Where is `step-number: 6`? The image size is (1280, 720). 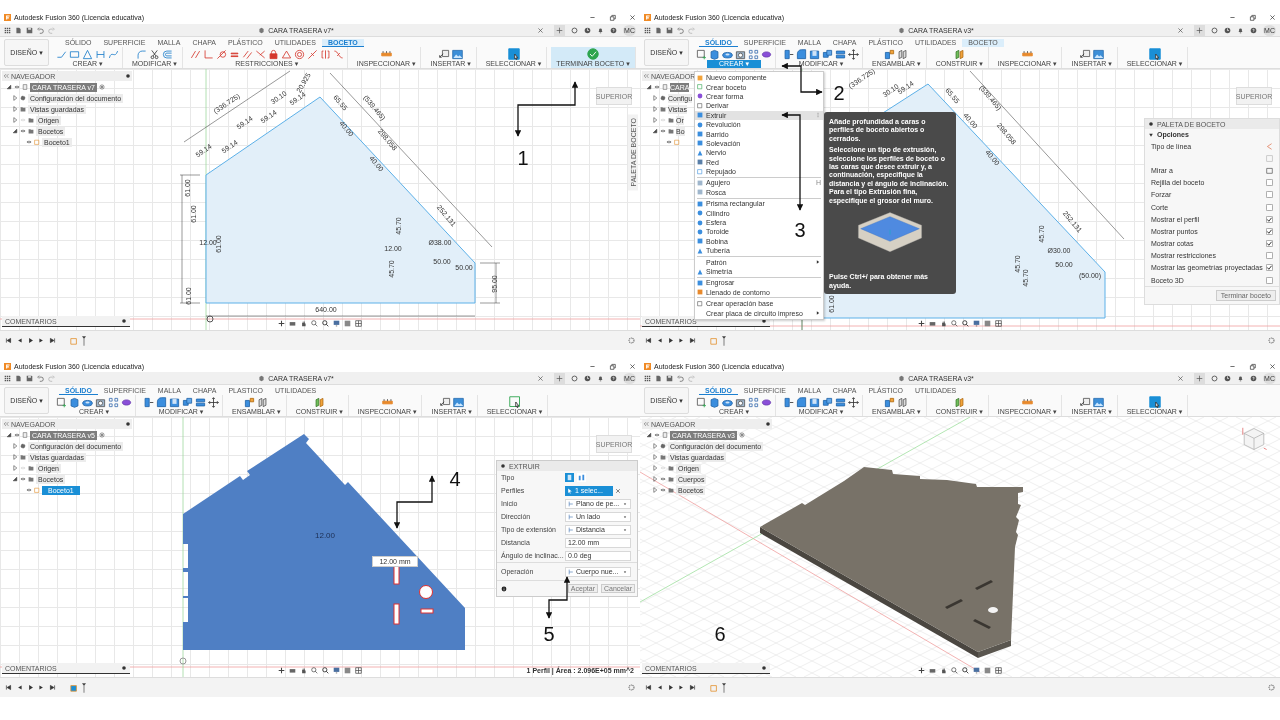
step-number: 6 is located at coordinates (720, 634).